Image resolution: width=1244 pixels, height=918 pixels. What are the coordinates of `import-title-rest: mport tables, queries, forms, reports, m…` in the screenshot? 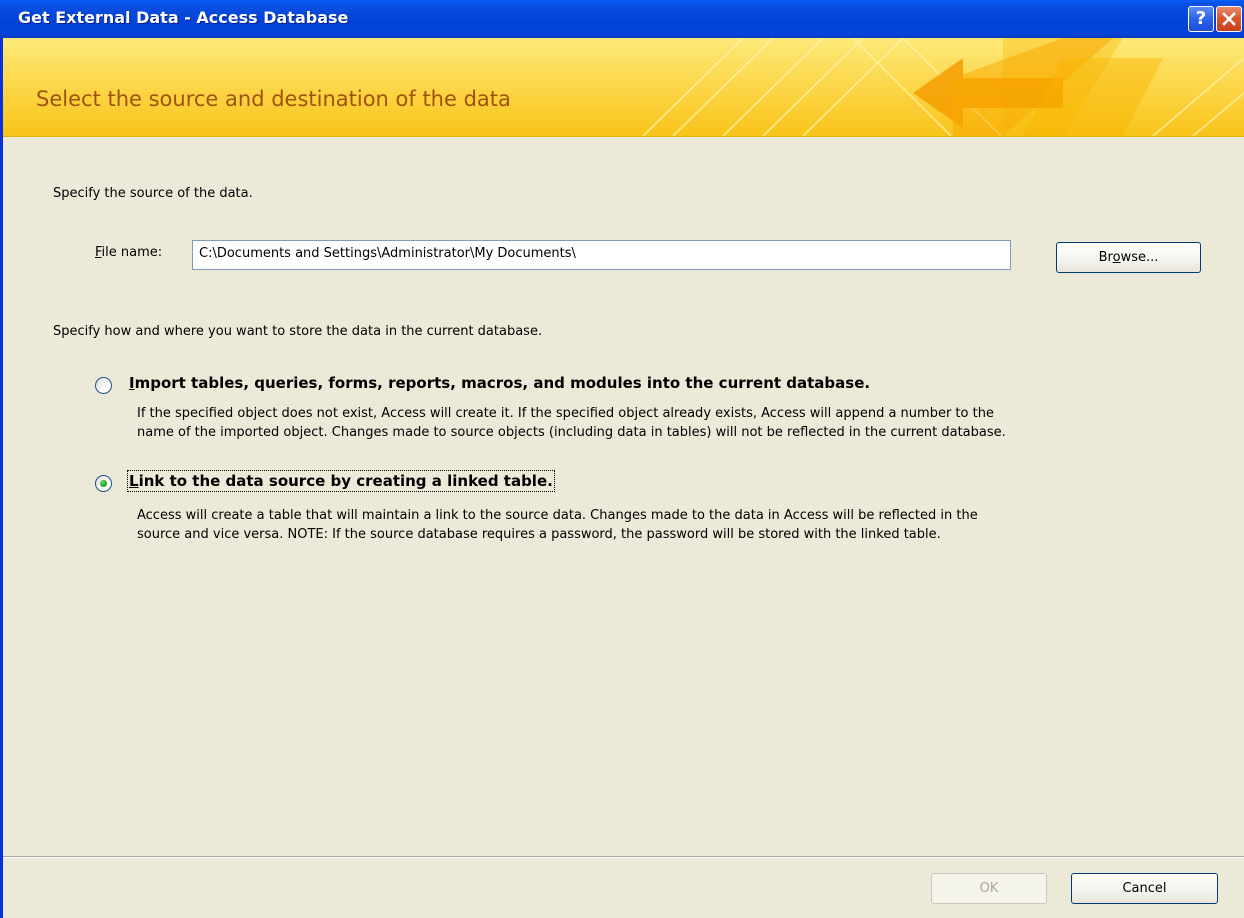 It's located at (502, 383).